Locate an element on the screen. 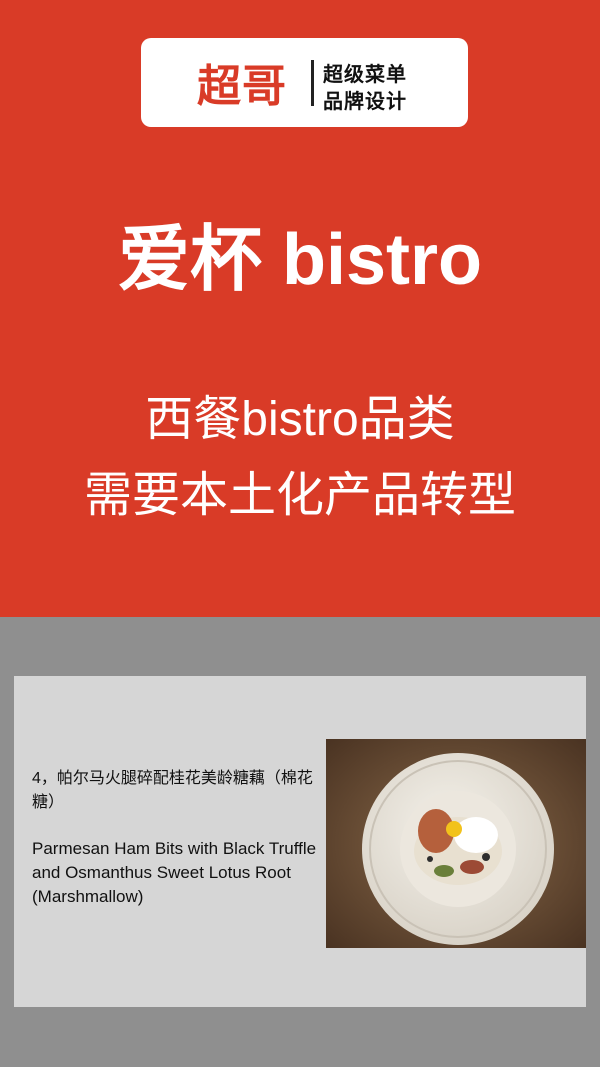 The height and width of the screenshot is (1067, 600). dish-photo is located at coordinates (456, 843).